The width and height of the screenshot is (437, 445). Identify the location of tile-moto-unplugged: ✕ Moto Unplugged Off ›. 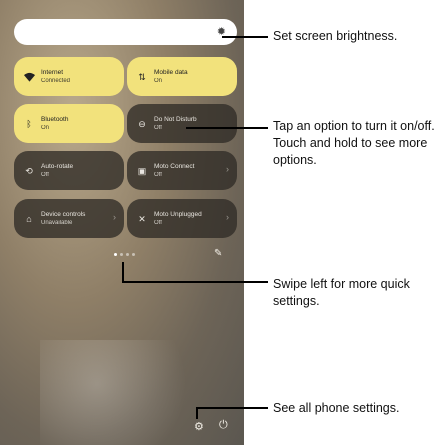
(182, 218).